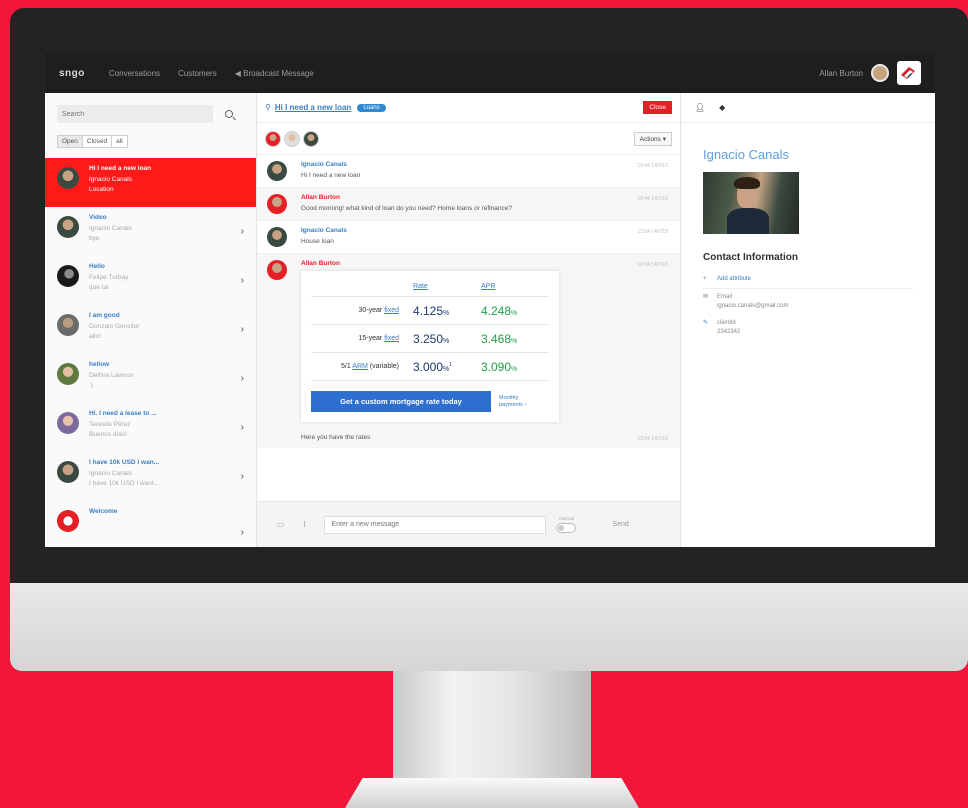 This screenshot has height=808, width=968. I want to click on internal-toggle, so click(566, 528).